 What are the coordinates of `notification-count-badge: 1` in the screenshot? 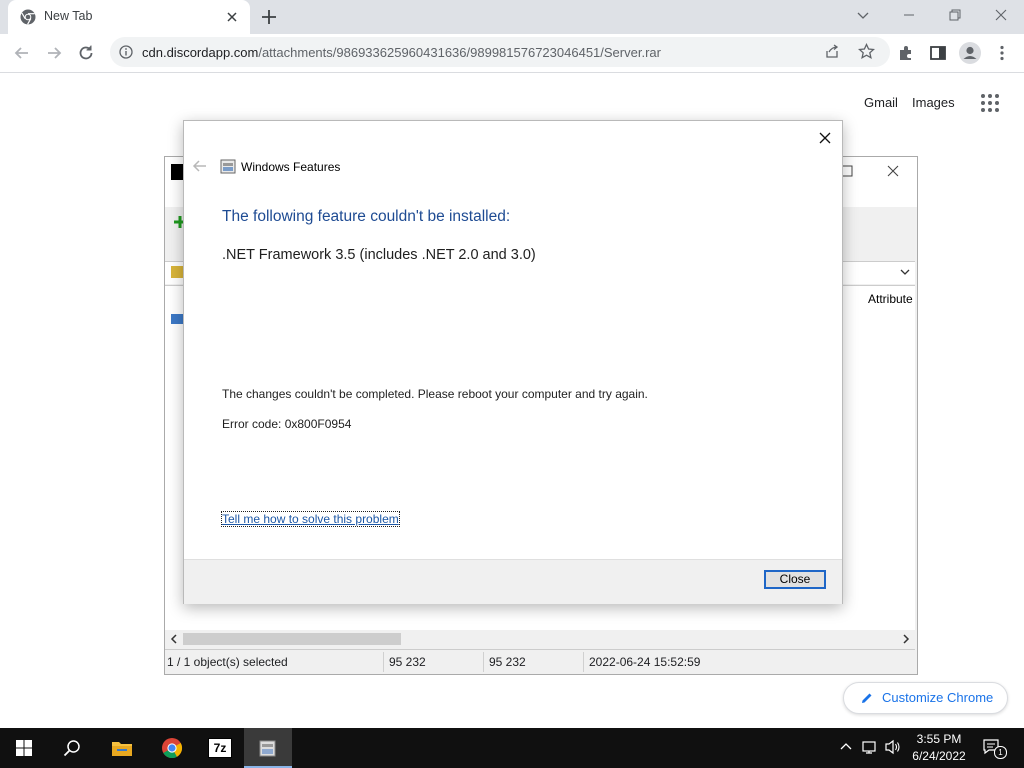 It's located at (1000, 752).